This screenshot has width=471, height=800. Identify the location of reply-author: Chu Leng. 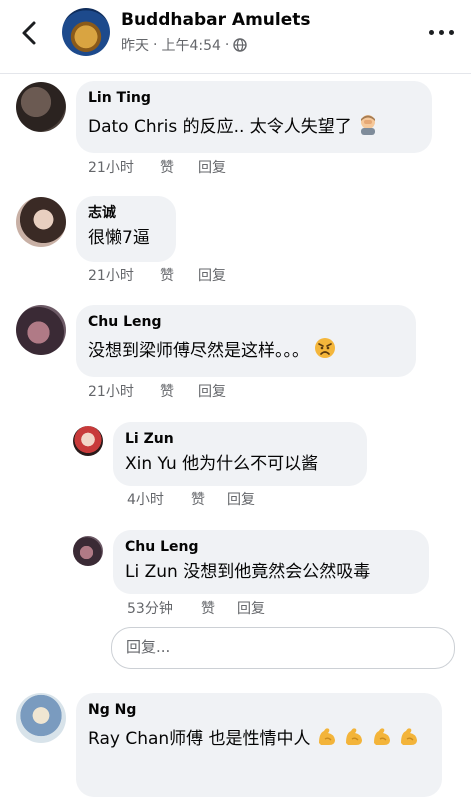
(271, 547).